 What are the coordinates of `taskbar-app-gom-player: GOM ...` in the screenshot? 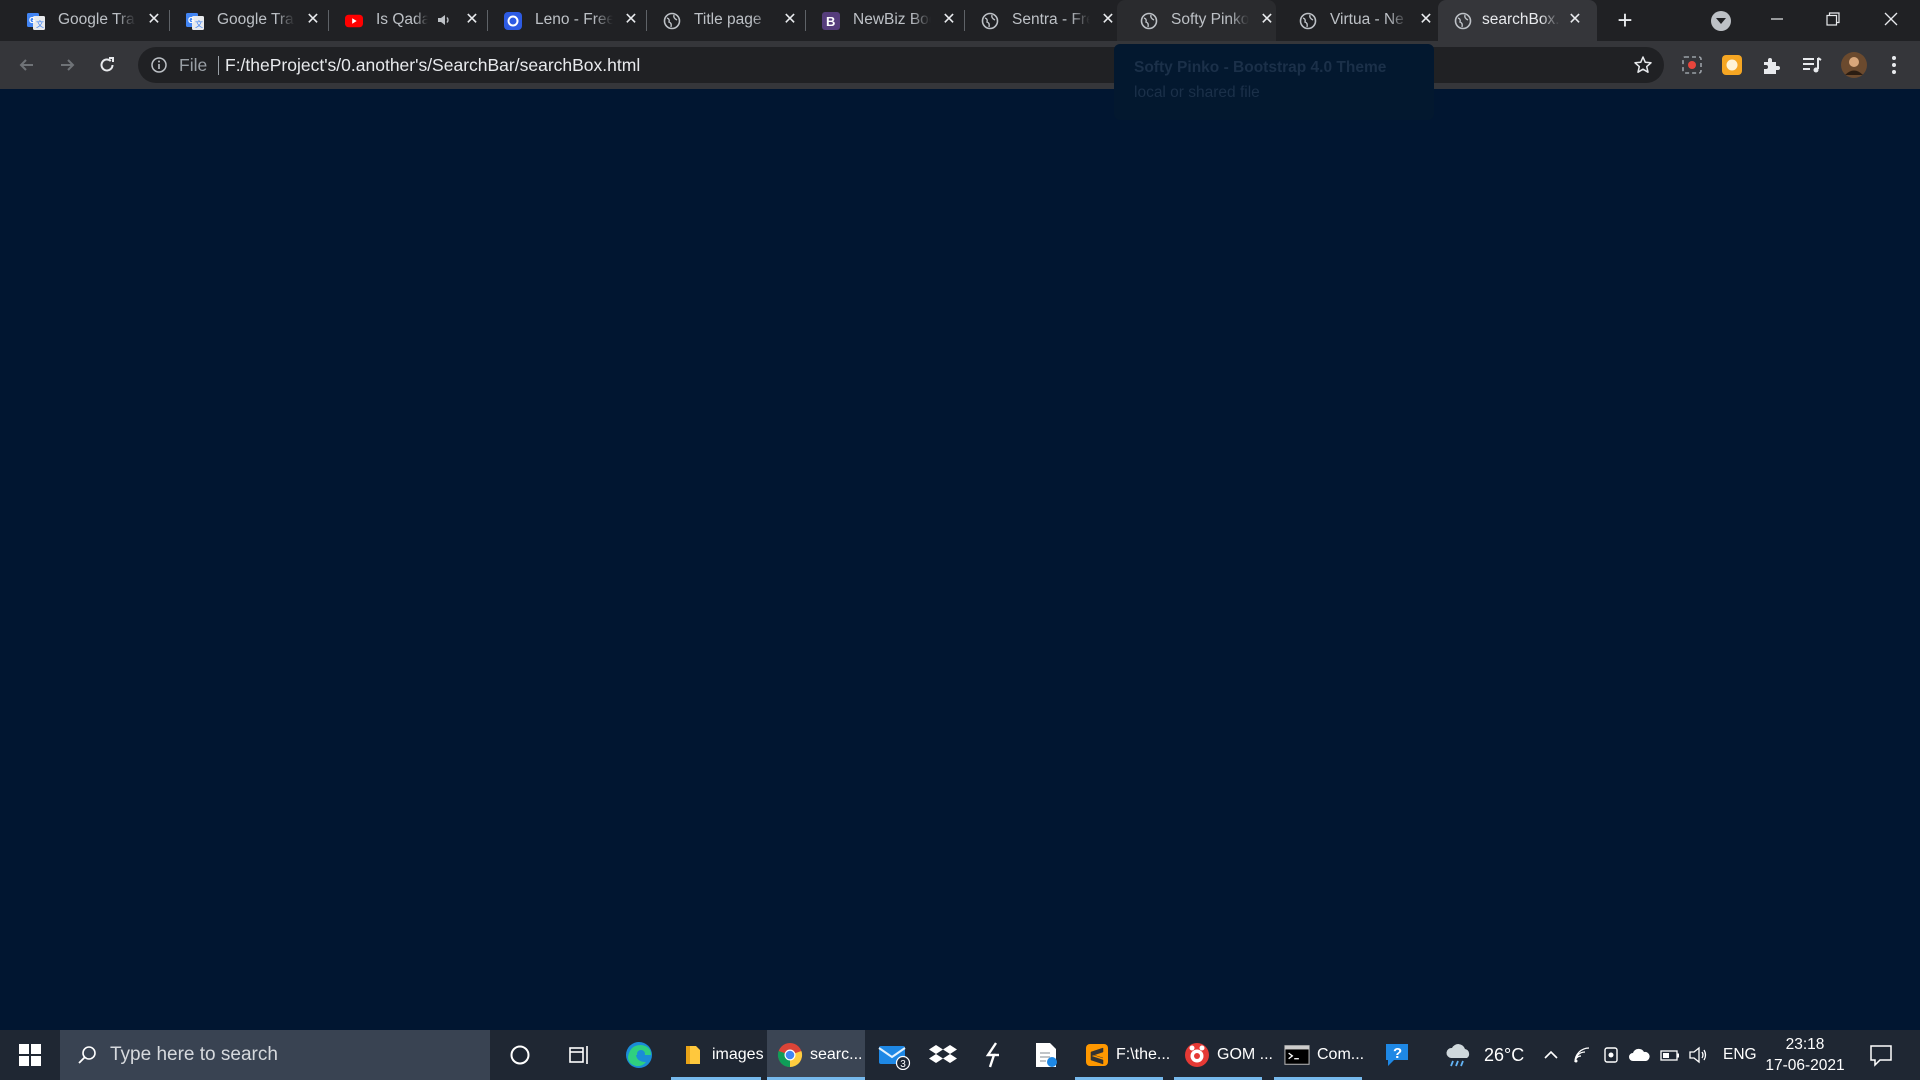 It's located at (1223, 1055).